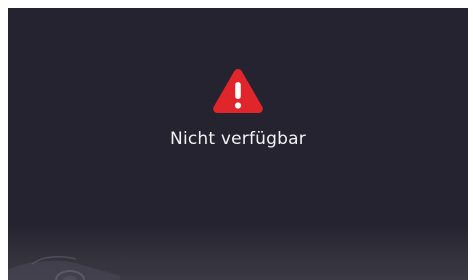 The width and height of the screenshot is (473, 280). Describe the element at coordinates (238, 91) in the screenshot. I see `warning-icon` at that location.